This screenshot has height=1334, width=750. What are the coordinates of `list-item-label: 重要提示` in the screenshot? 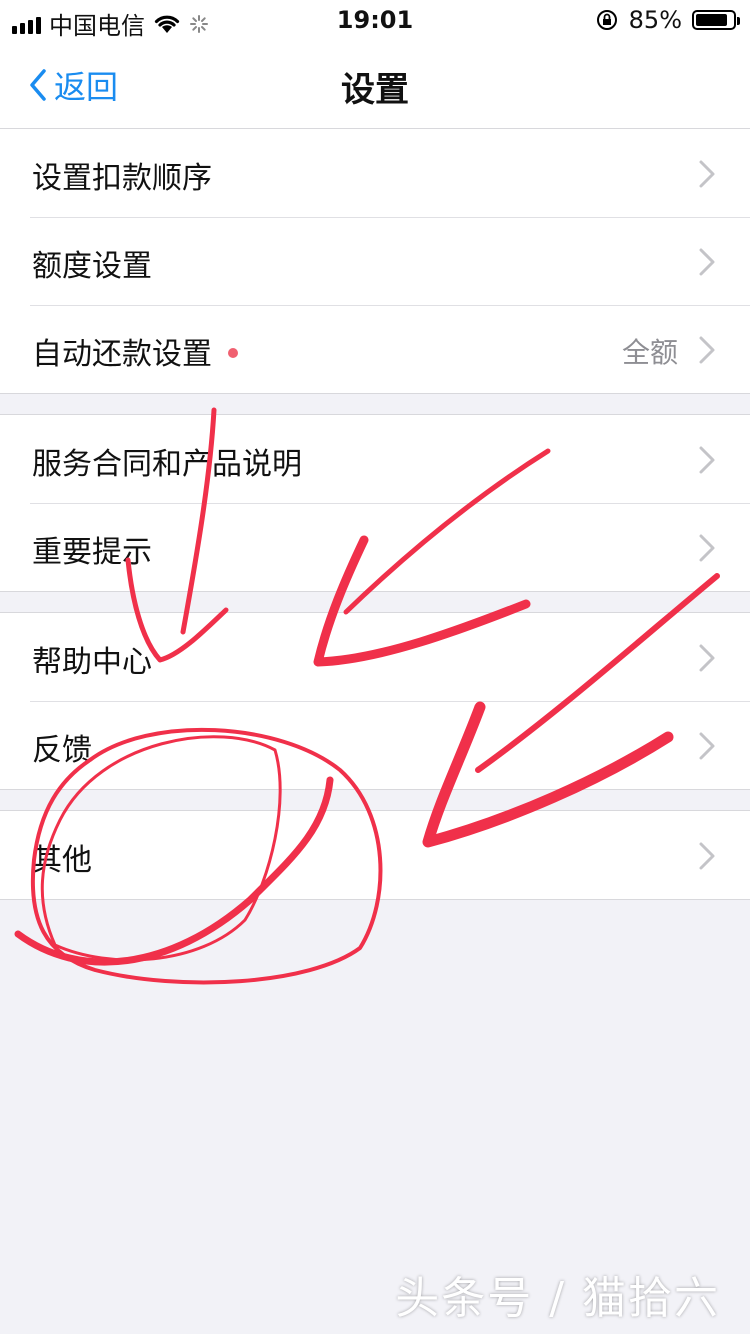 It's located at (92, 552).